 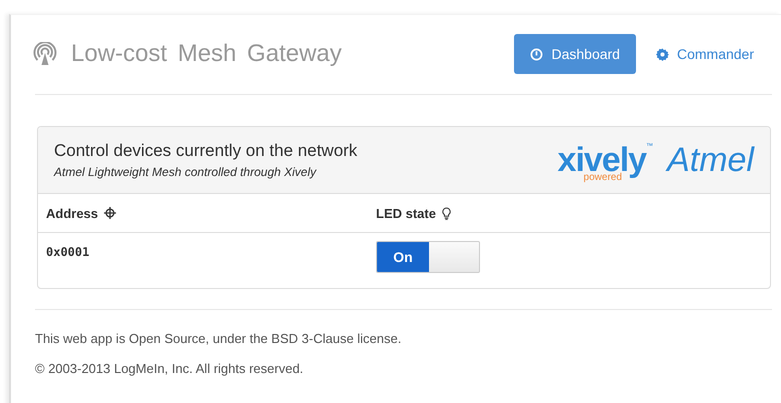 What do you see at coordinates (206, 54) in the screenshot?
I see `app-title: Low-cost Mesh Gateway` at bounding box center [206, 54].